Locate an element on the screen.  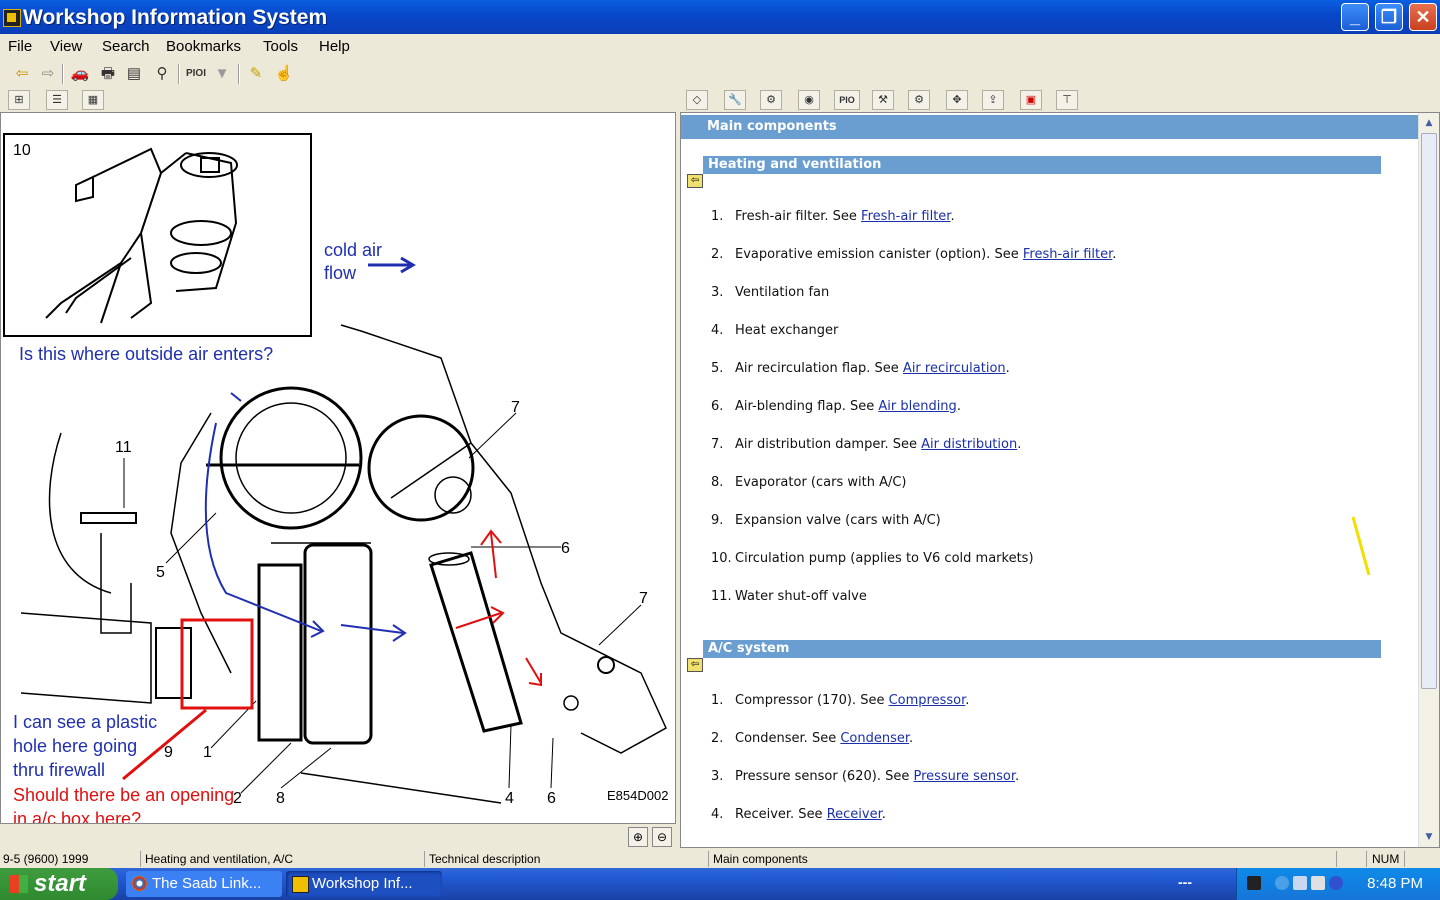
link-air-distribution: Air distribution is located at coordinates (969, 444).